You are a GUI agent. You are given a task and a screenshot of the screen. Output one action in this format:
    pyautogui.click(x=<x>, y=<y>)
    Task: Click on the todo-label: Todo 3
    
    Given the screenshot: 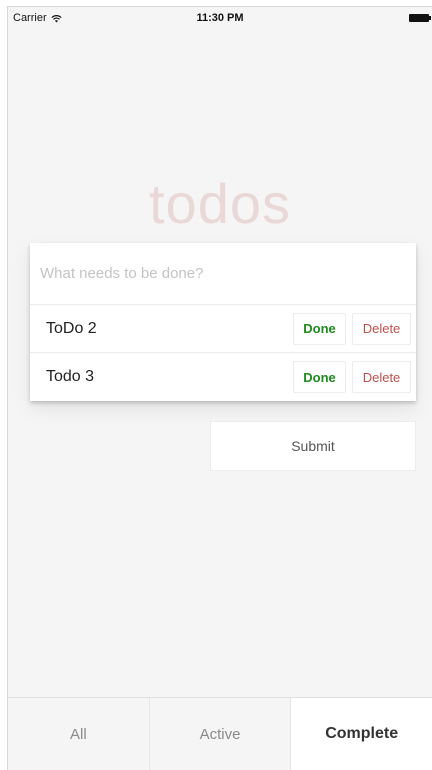 What is the action you would take?
    pyautogui.click(x=70, y=376)
    